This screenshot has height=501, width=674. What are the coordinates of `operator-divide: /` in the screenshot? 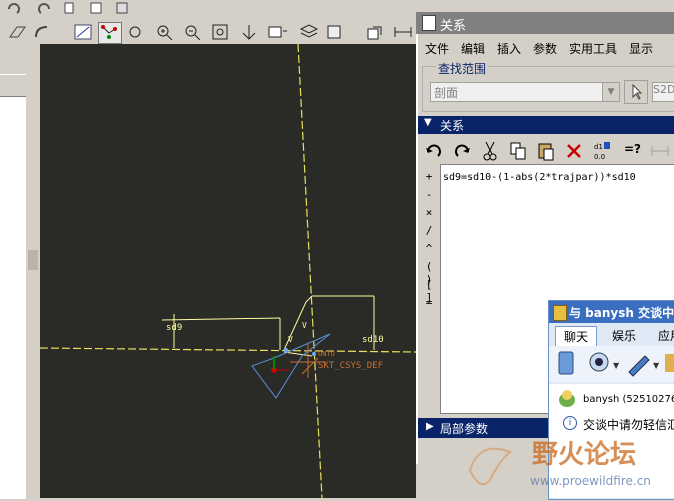 It's located at (429, 230).